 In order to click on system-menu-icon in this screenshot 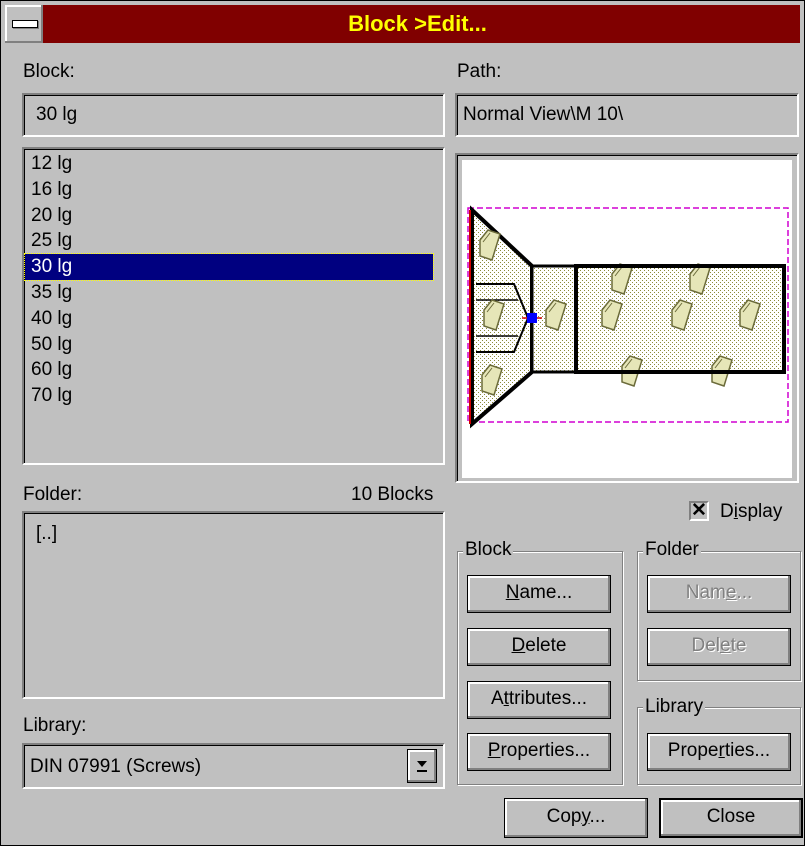, I will do `click(25, 24)`.